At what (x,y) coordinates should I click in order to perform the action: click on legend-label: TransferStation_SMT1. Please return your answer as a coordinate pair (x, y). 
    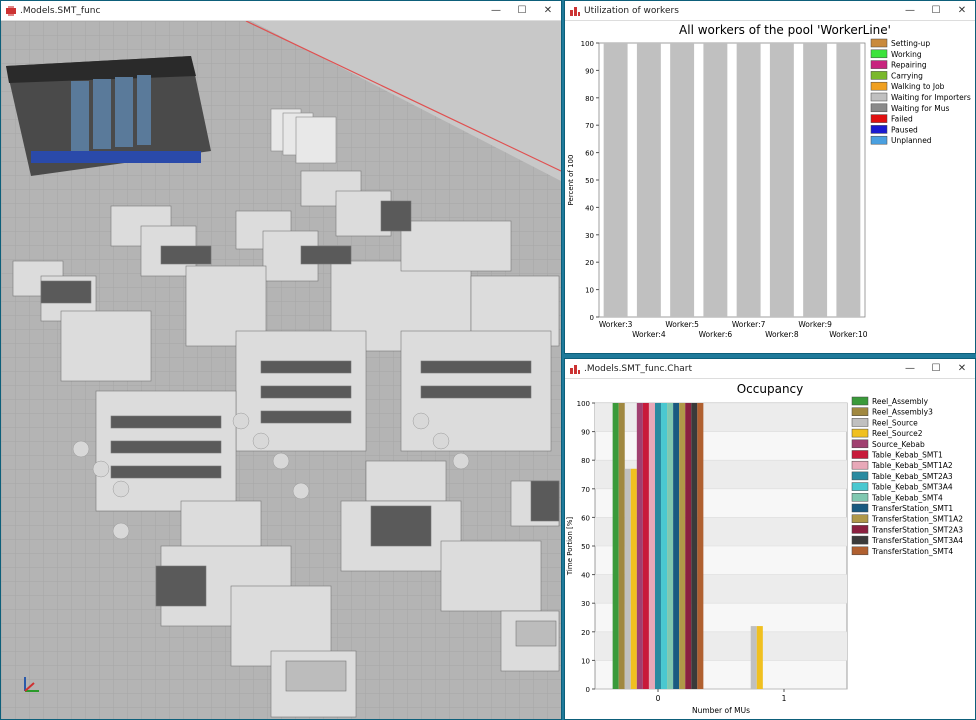
    Looking at the image, I should click on (912, 508).